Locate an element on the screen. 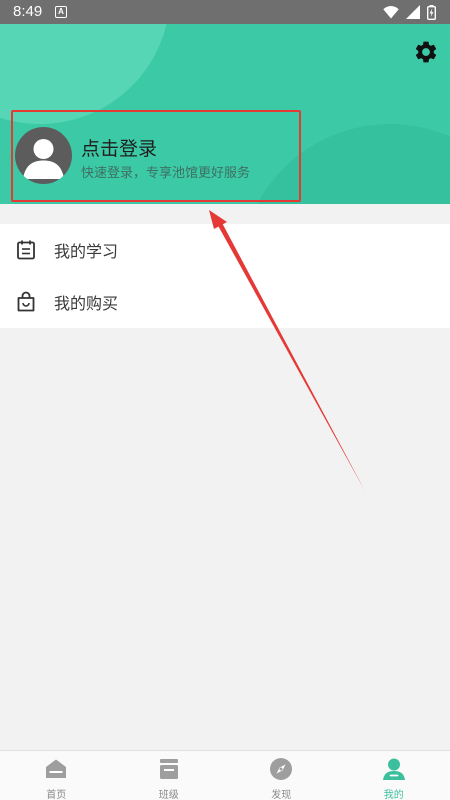 This screenshot has height=800, width=450. profile-icon is located at coordinates (393, 769).